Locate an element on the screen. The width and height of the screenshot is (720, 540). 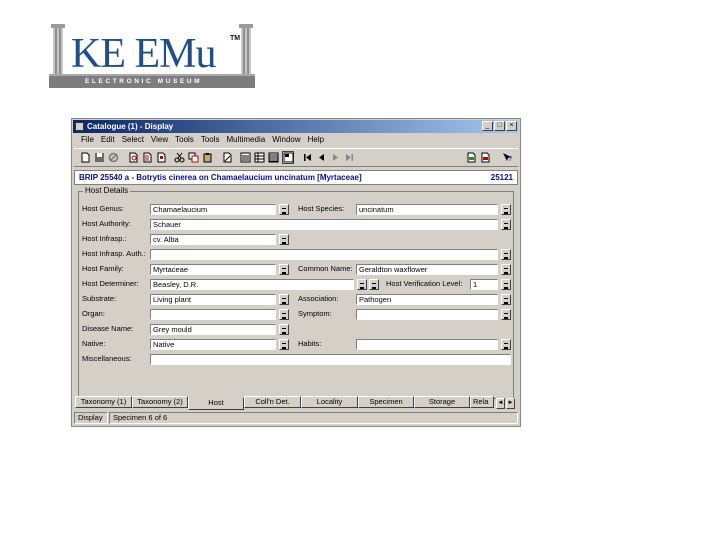
host-species-lookup-button is located at coordinates (506, 209).